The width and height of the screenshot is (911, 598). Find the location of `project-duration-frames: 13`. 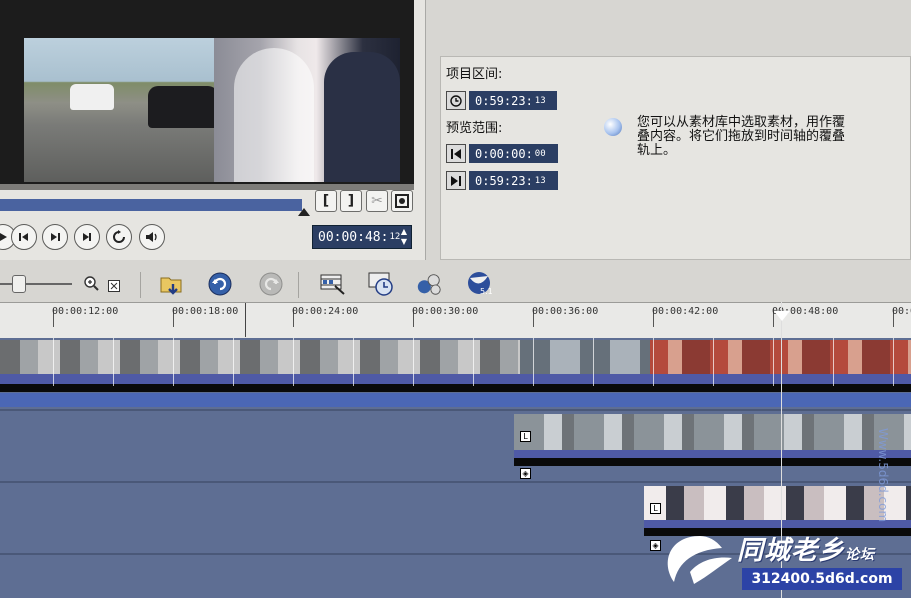

project-duration-frames: 13 is located at coordinates (540, 100).